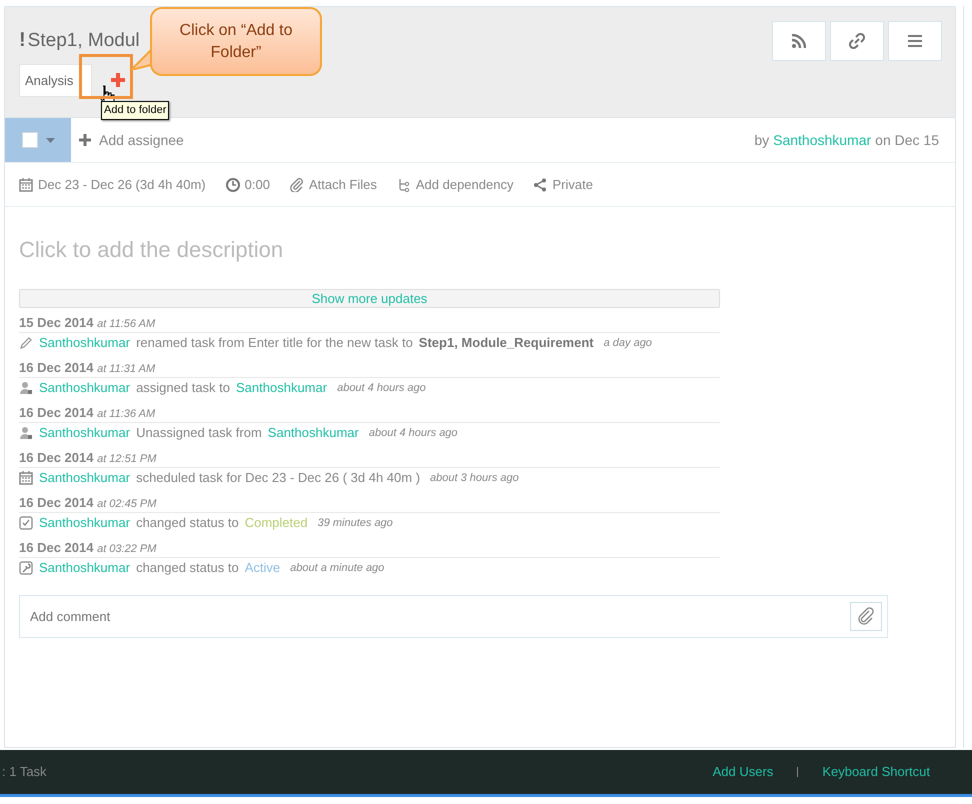  I want to click on task-count: : 1 Task, so click(24, 772).